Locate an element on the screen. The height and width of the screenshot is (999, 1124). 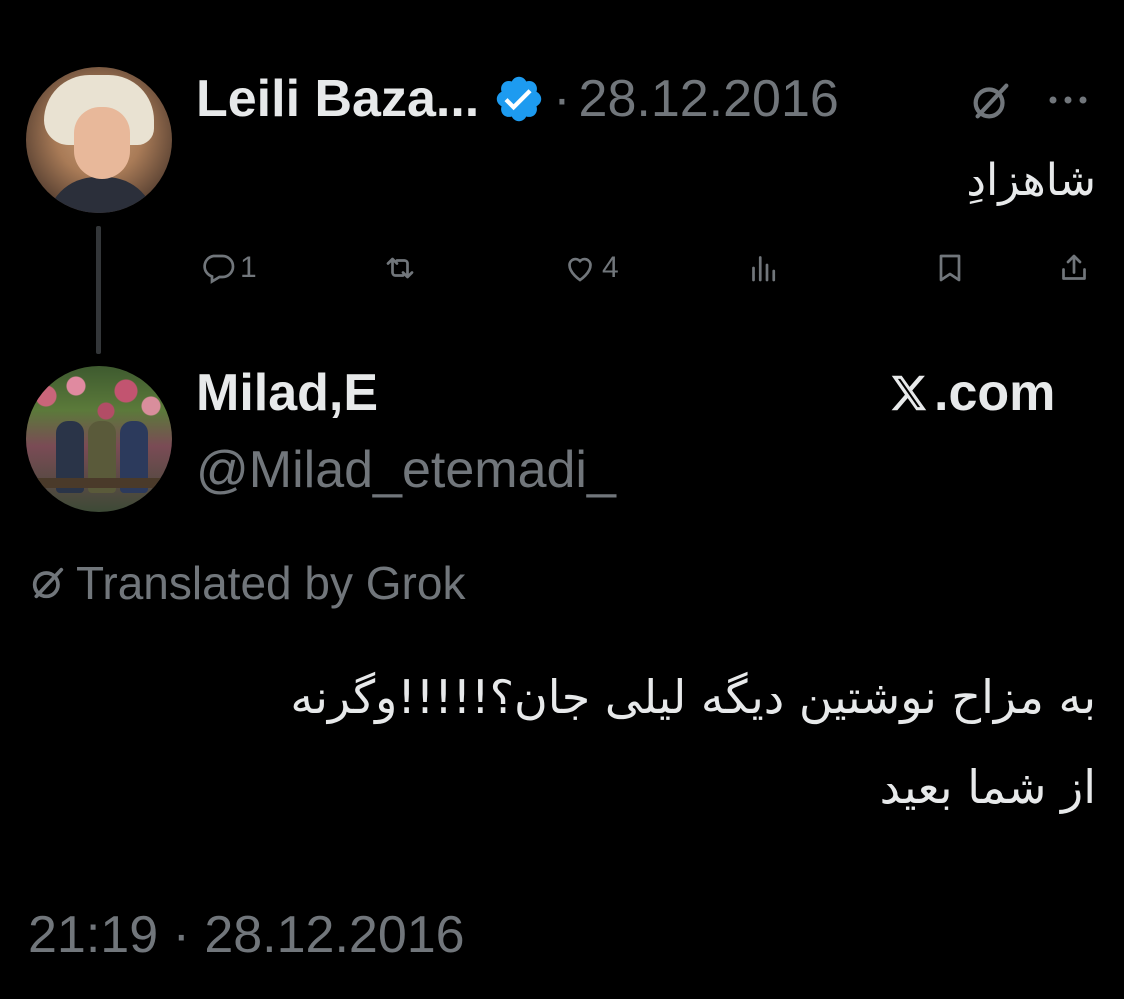
repost-icon is located at coordinates (400, 268).